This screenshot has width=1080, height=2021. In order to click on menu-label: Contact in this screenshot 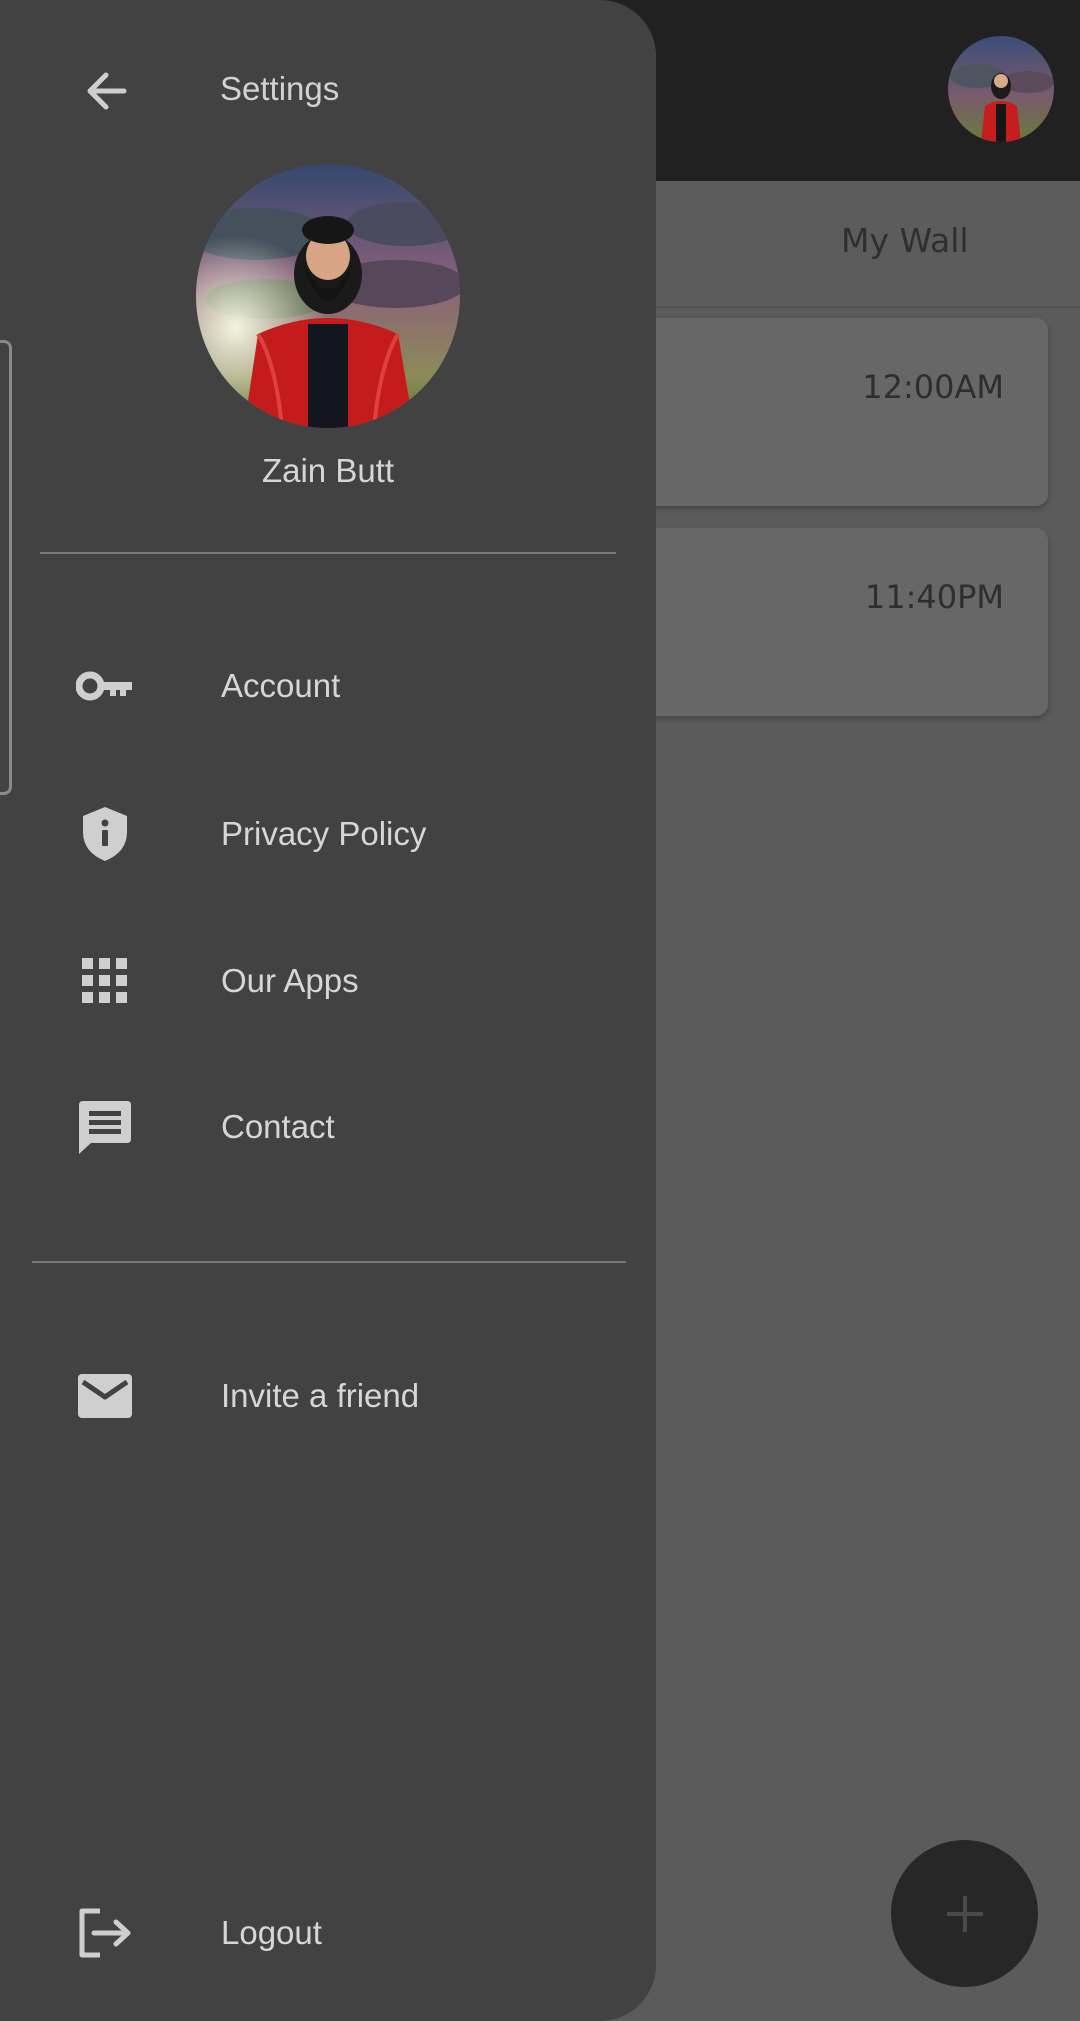, I will do `click(278, 1126)`.